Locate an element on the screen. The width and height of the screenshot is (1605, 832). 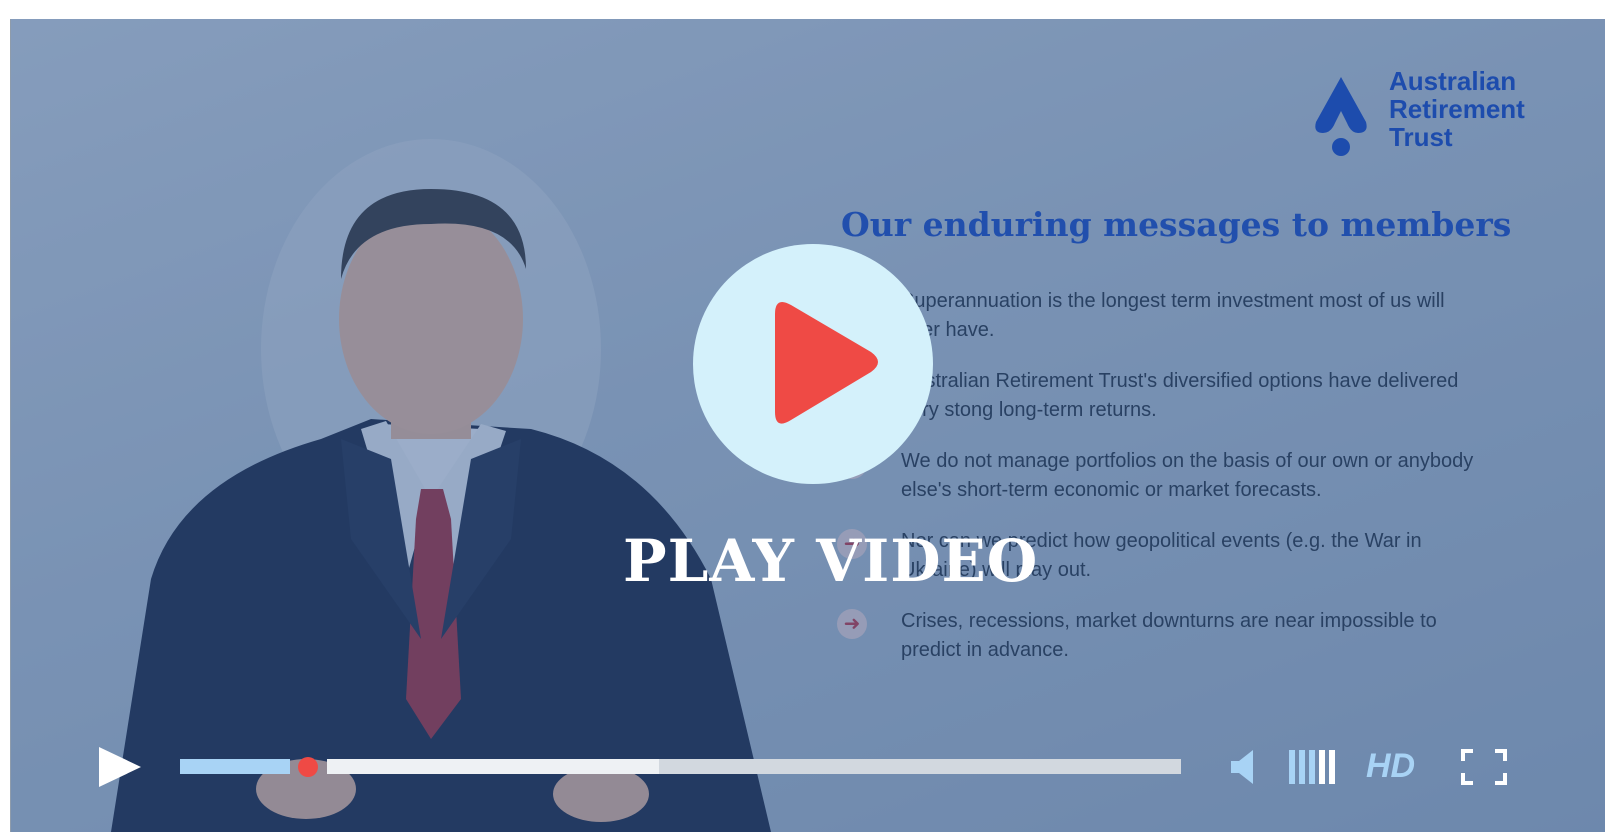
logo-wordmark: Australian Retirement Trust is located at coordinates (1457, 109).